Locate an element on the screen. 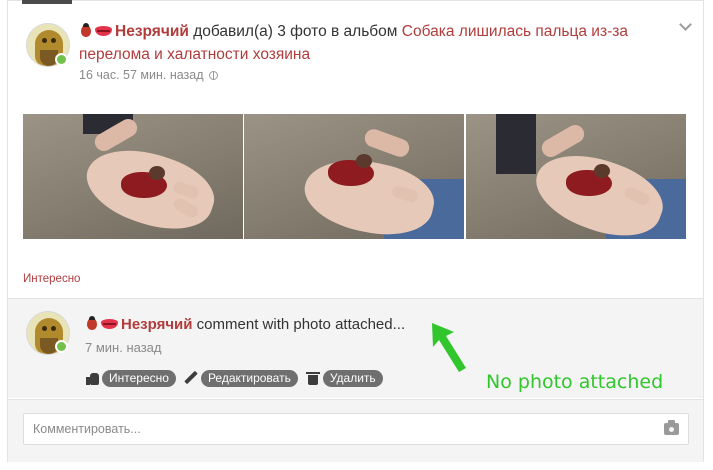  globe-icon is located at coordinates (213, 75).